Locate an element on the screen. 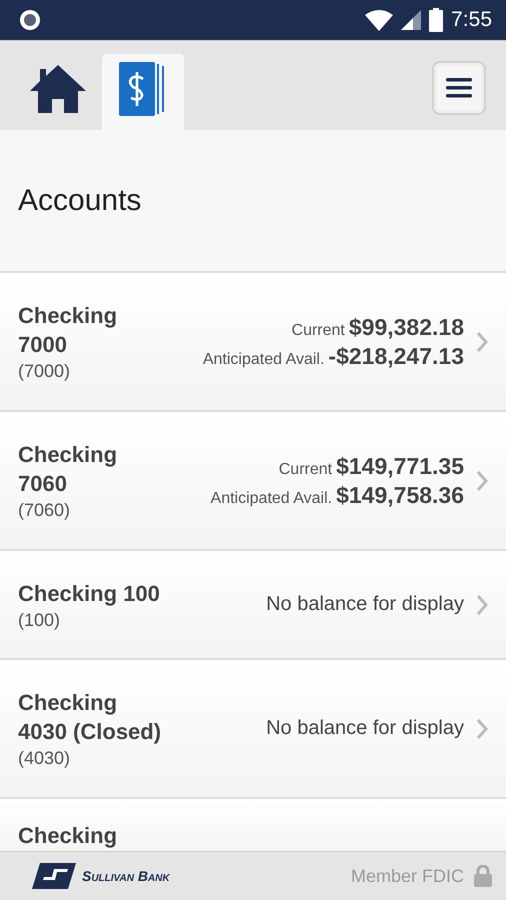 Image resolution: width=506 pixels, height=900 pixels. balance-amount: $149,771.35 is located at coordinates (400, 466).